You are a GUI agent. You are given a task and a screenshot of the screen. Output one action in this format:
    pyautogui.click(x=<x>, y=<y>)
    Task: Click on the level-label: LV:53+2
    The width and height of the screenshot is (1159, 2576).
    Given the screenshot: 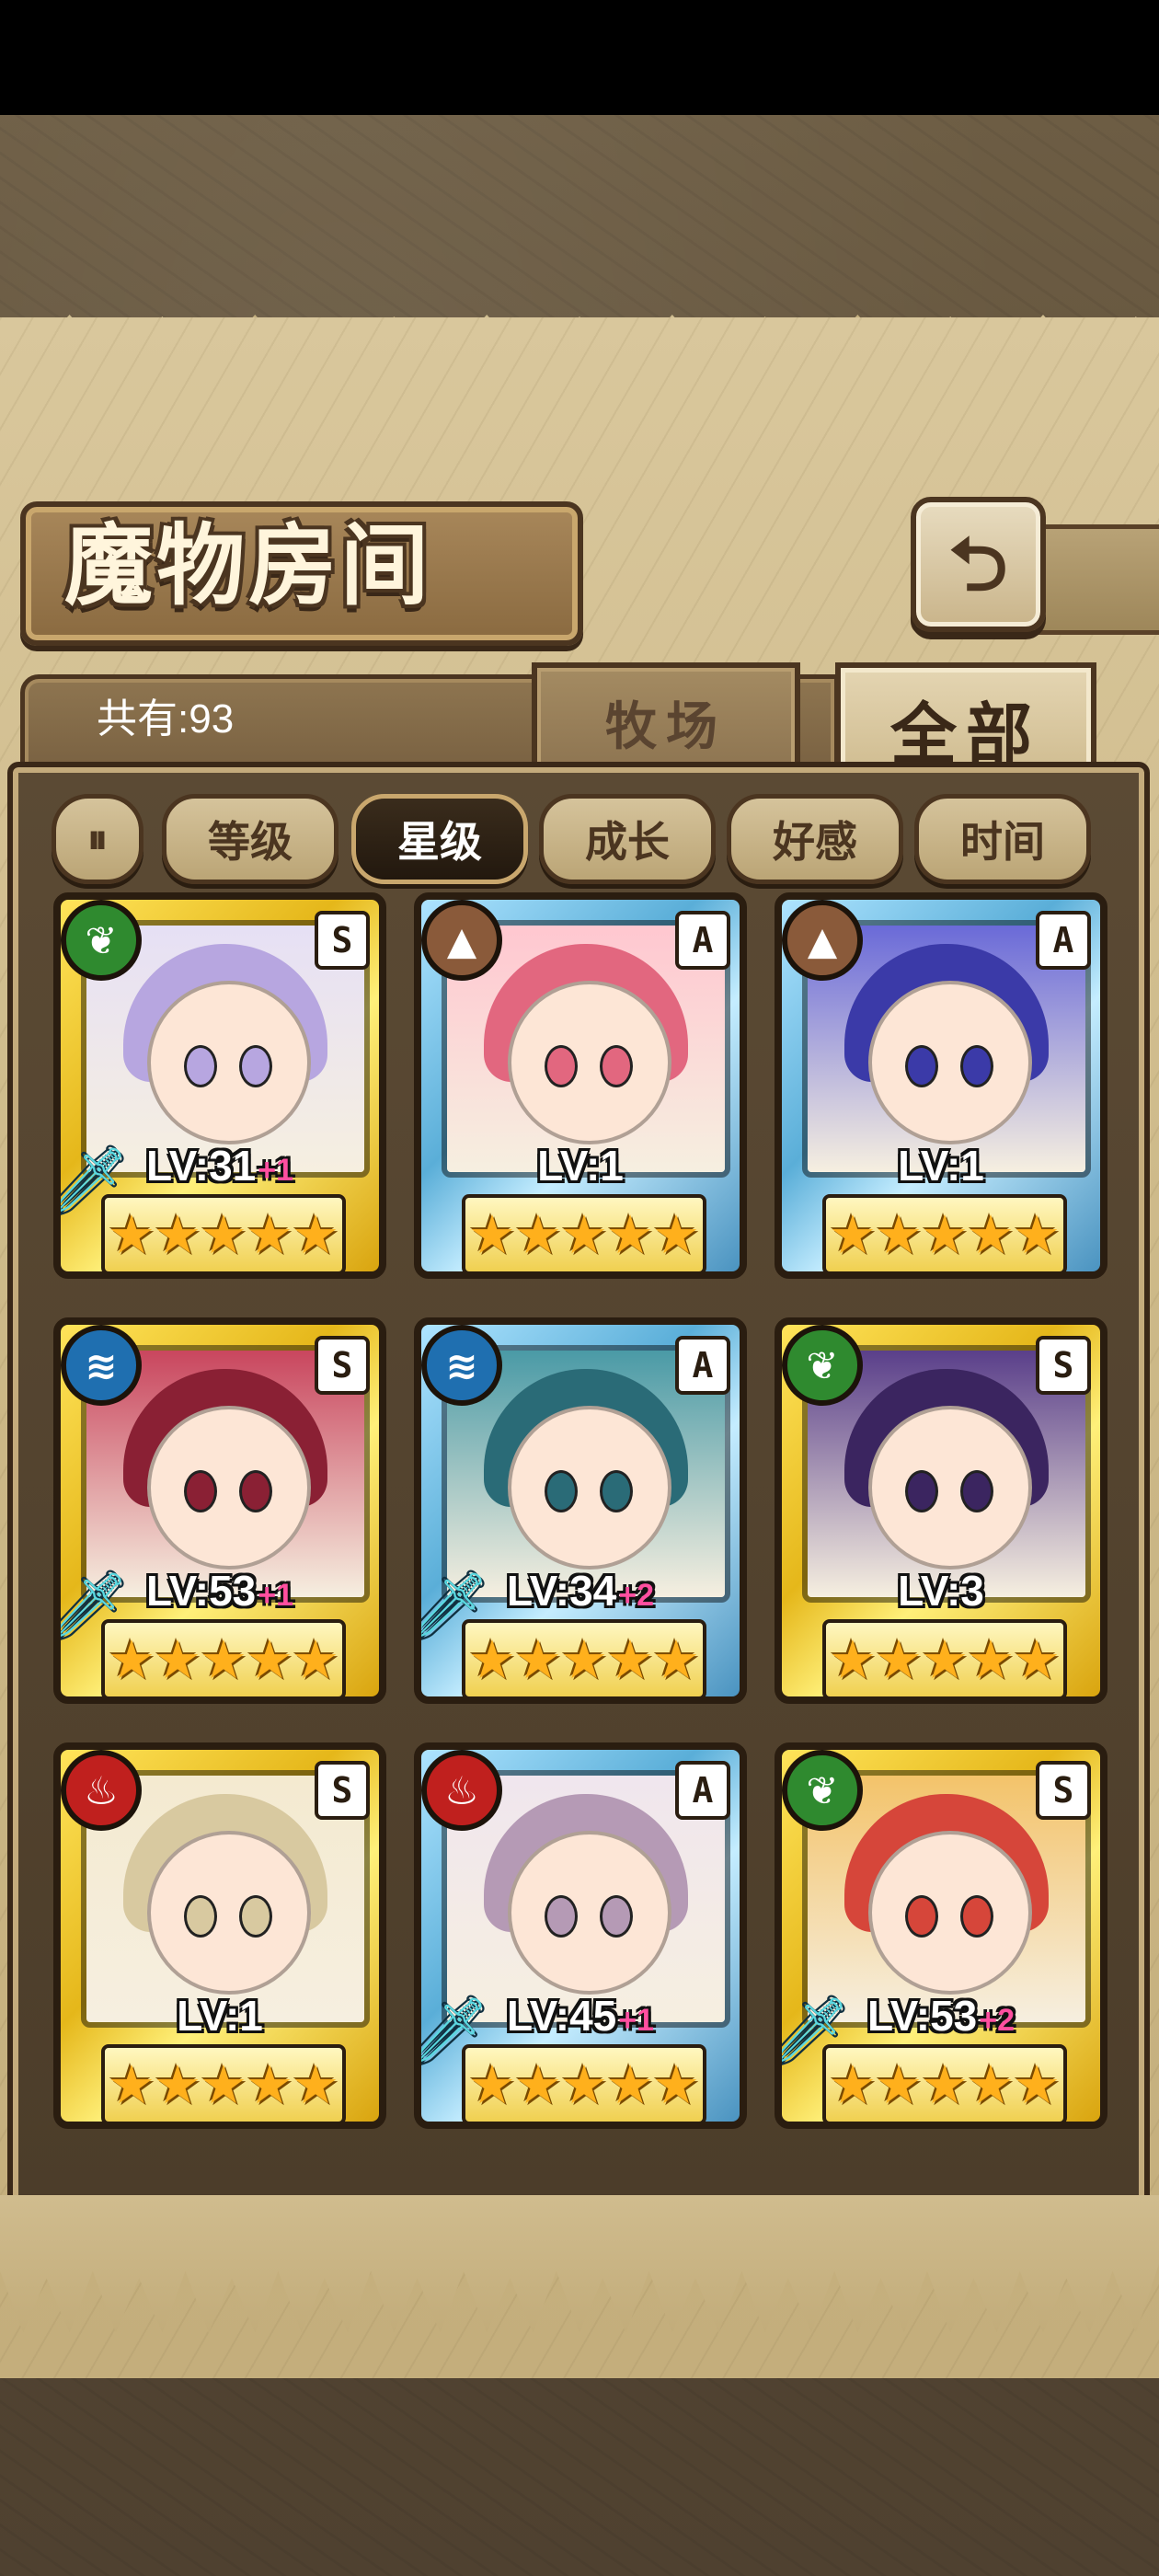 What is the action you would take?
    pyautogui.click(x=941, y=2016)
    